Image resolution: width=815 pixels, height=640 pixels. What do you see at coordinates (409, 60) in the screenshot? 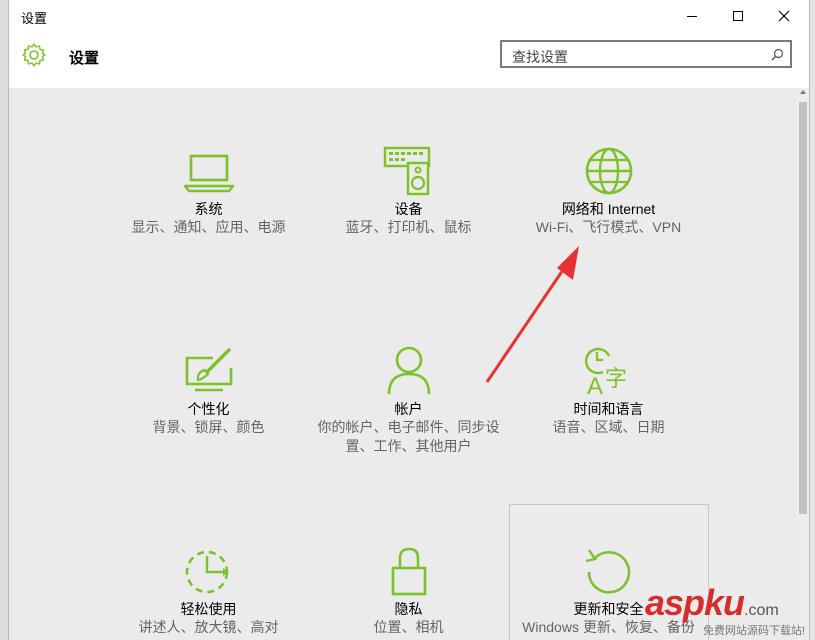
I see `settings-header: 设置 查找设置` at bounding box center [409, 60].